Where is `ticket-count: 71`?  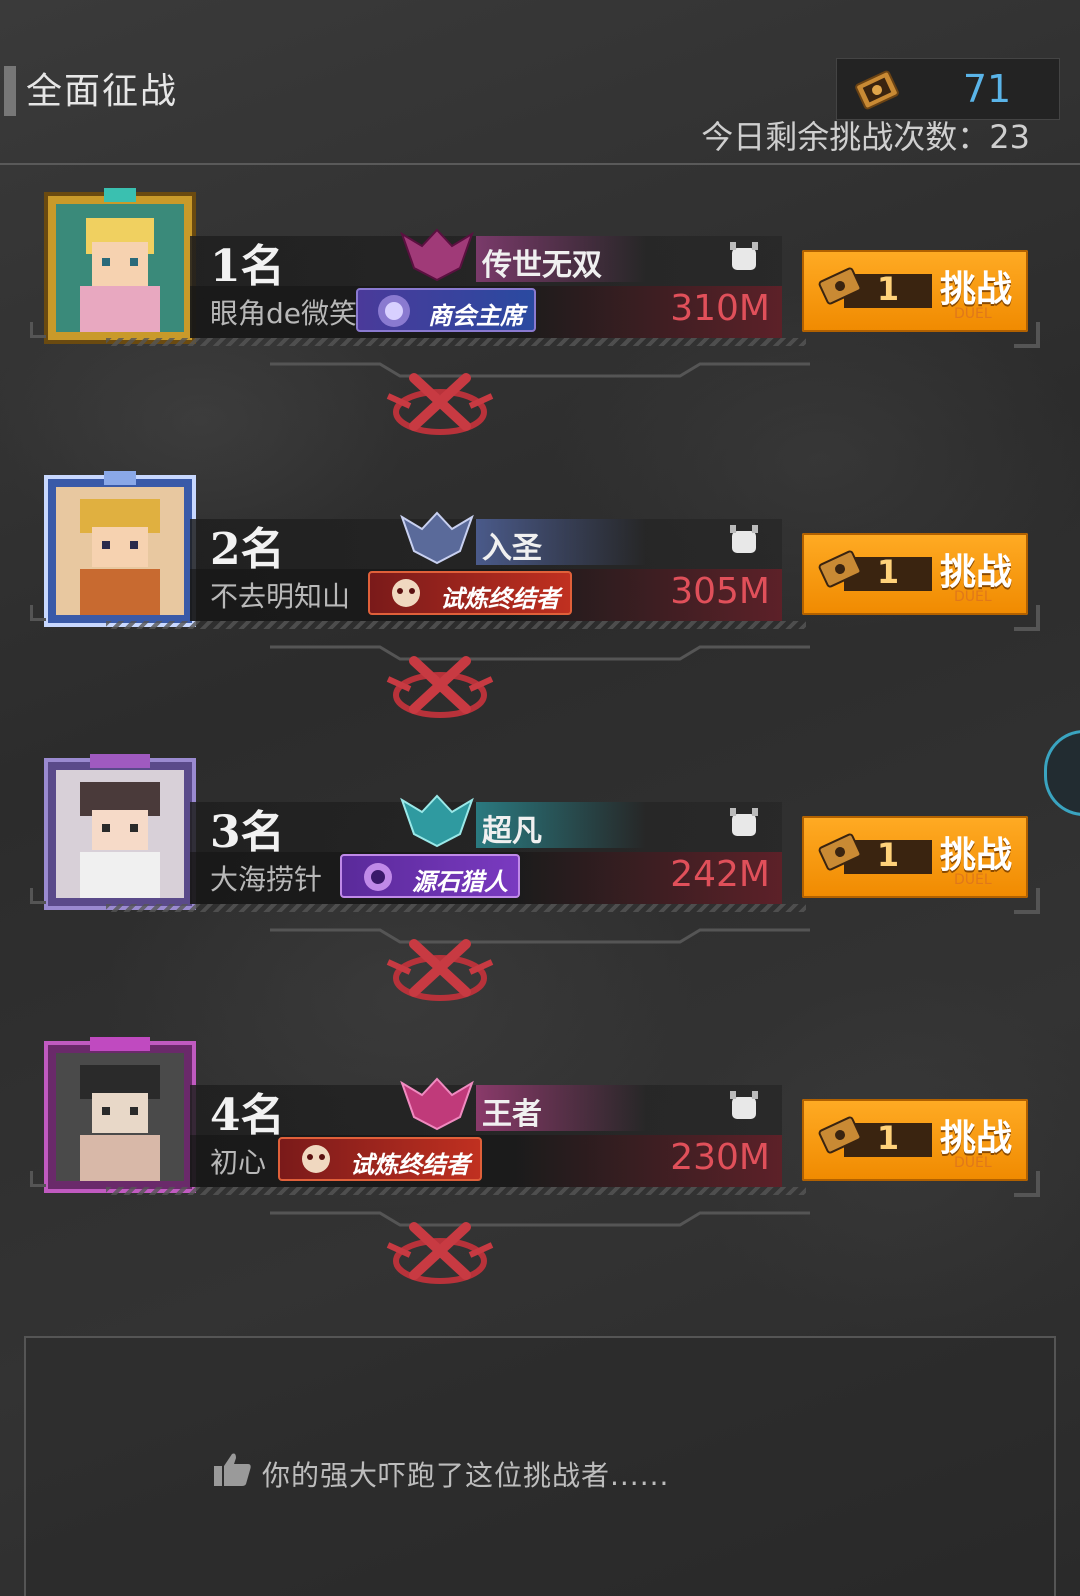
ticket-count: 71 is located at coordinates (987, 89).